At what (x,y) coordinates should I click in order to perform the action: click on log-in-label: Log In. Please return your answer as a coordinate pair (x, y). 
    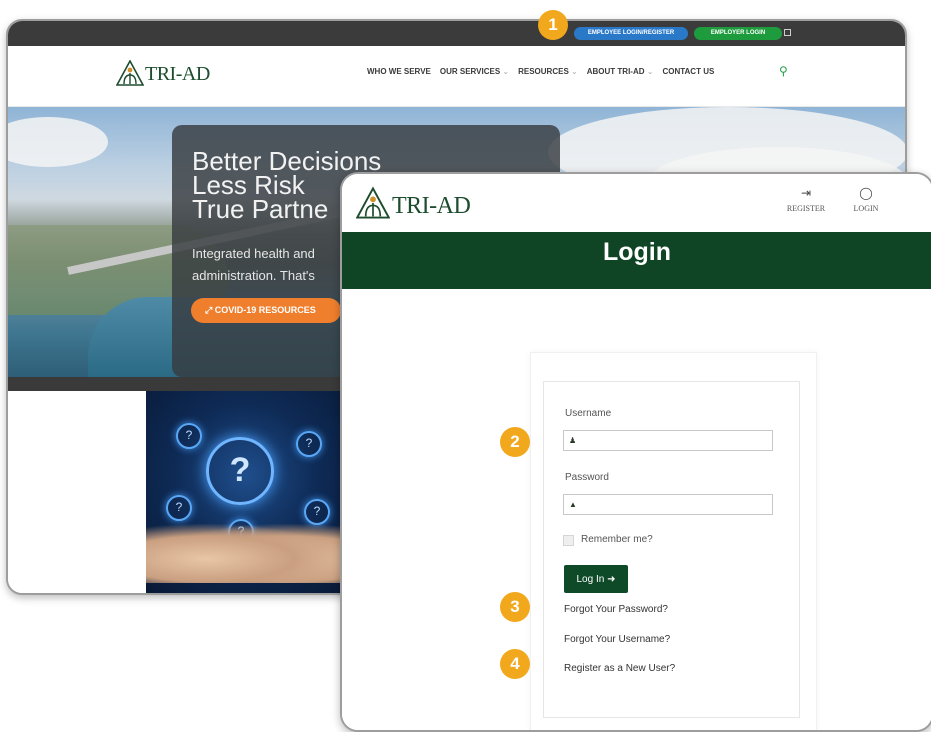
    Looking at the image, I should click on (590, 579).